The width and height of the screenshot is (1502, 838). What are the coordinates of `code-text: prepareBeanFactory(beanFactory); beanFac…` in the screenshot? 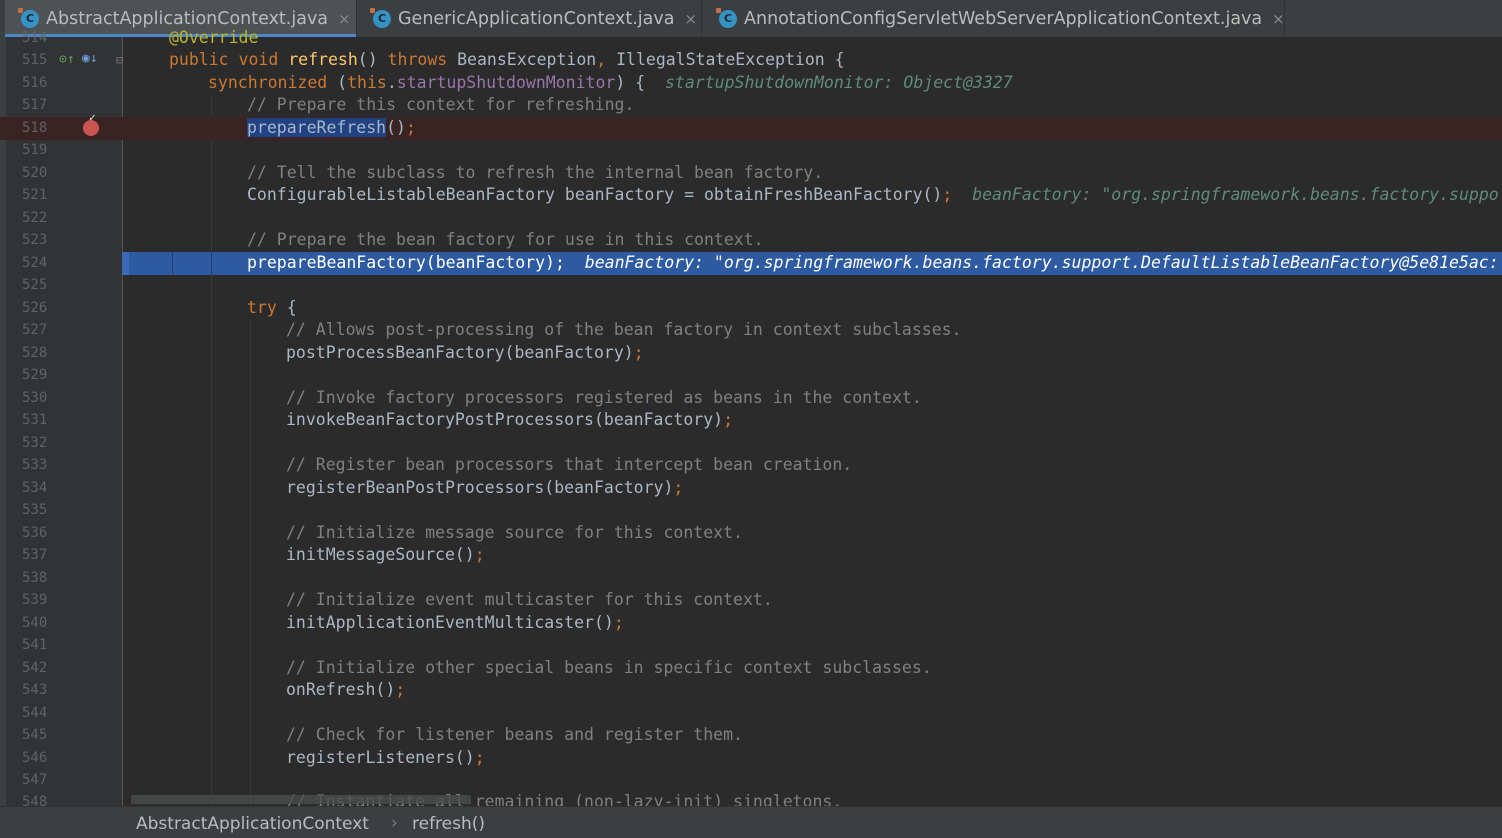 It's located at (873, 262).